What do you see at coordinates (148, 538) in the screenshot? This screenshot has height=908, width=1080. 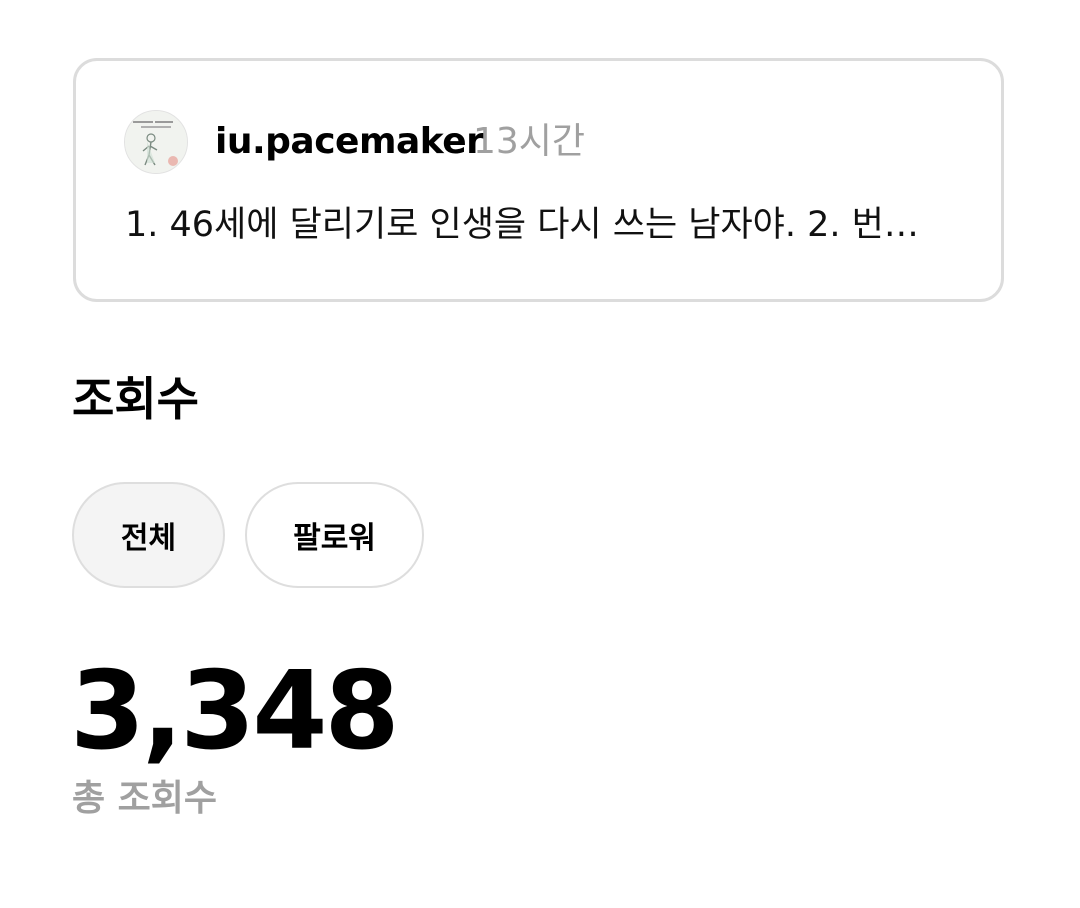 I see `filter-chip-all-label: 전체` at bounding box center [148, 538].